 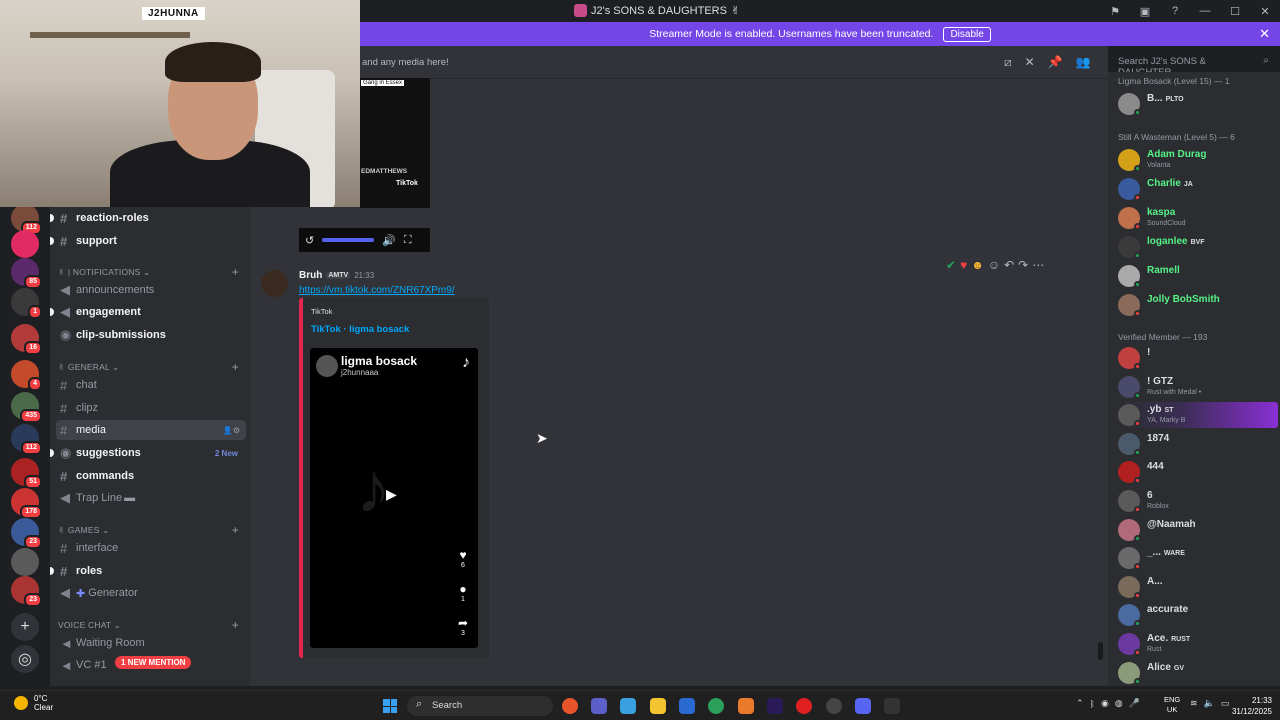 What do you see at coordinates (1264, 34) in the screenshot?
I see `banner-close-icon: ✕` at bounding box center [1264, 34].